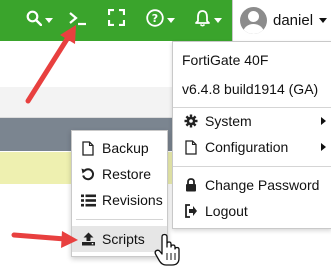  I want to click on menu-item-configuration: Configuration, so click(252, 147).